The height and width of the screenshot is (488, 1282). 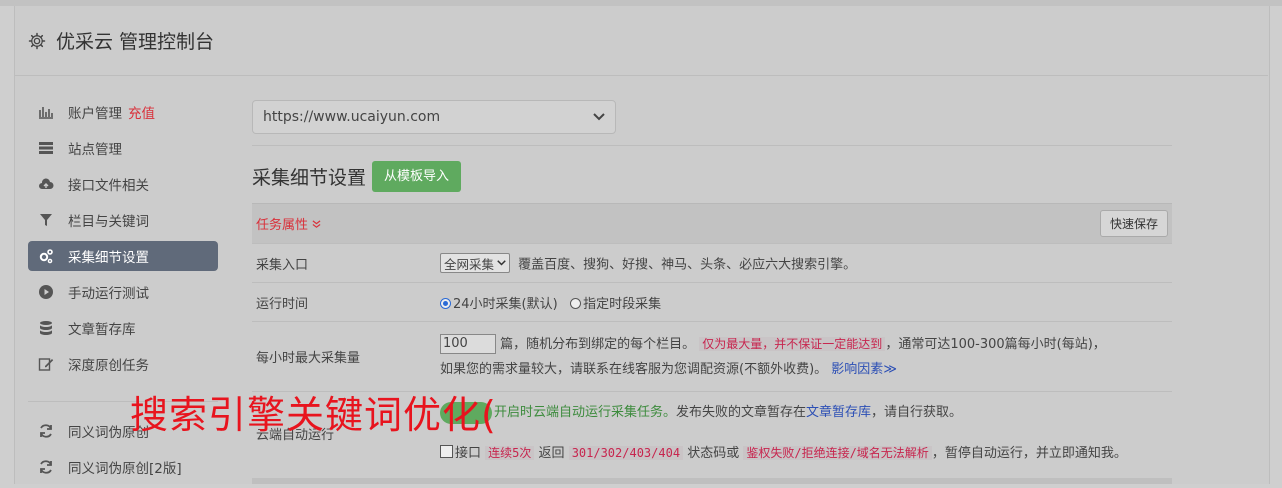 I want to click on row-label: 运行时间, so click(x=344, y=302).